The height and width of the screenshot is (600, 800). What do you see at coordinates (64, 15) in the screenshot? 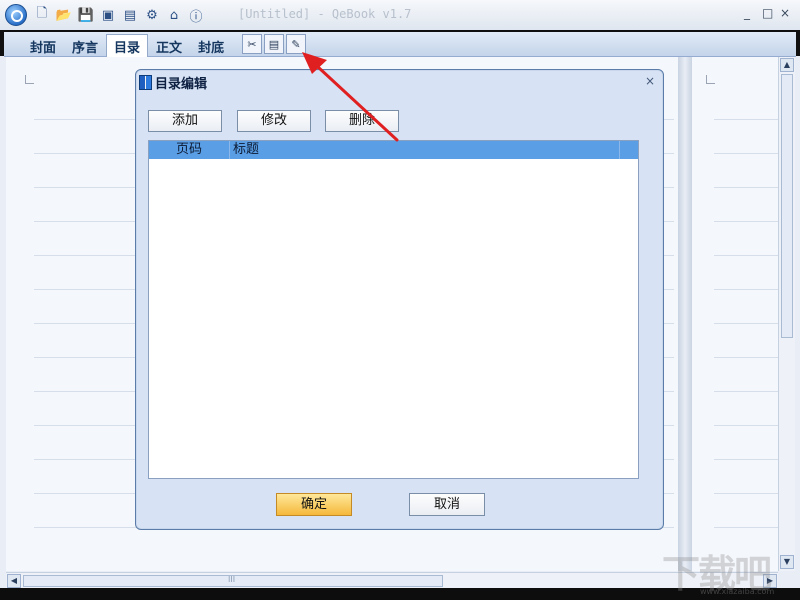
I see `open-icon: 📂` at bounding box center [64, 15].